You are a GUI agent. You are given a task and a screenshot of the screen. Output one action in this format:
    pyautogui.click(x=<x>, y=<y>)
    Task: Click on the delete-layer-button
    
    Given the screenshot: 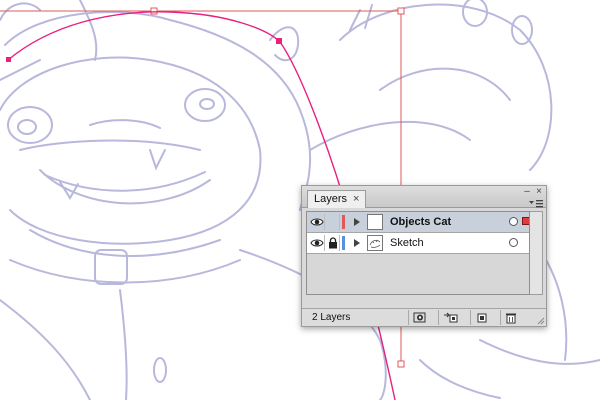 What is the action you would take?
    pyautogui.click(x=511, y=317)
    